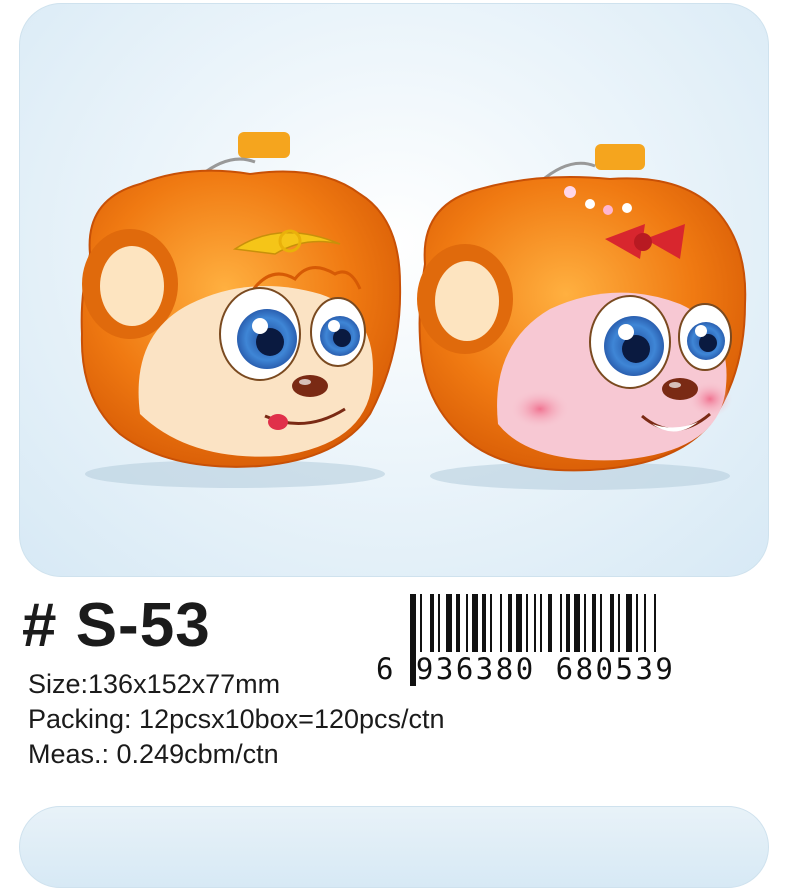 This screenshot has height=888, width=800. I want to click on next-product-panel, so click(394, 847).